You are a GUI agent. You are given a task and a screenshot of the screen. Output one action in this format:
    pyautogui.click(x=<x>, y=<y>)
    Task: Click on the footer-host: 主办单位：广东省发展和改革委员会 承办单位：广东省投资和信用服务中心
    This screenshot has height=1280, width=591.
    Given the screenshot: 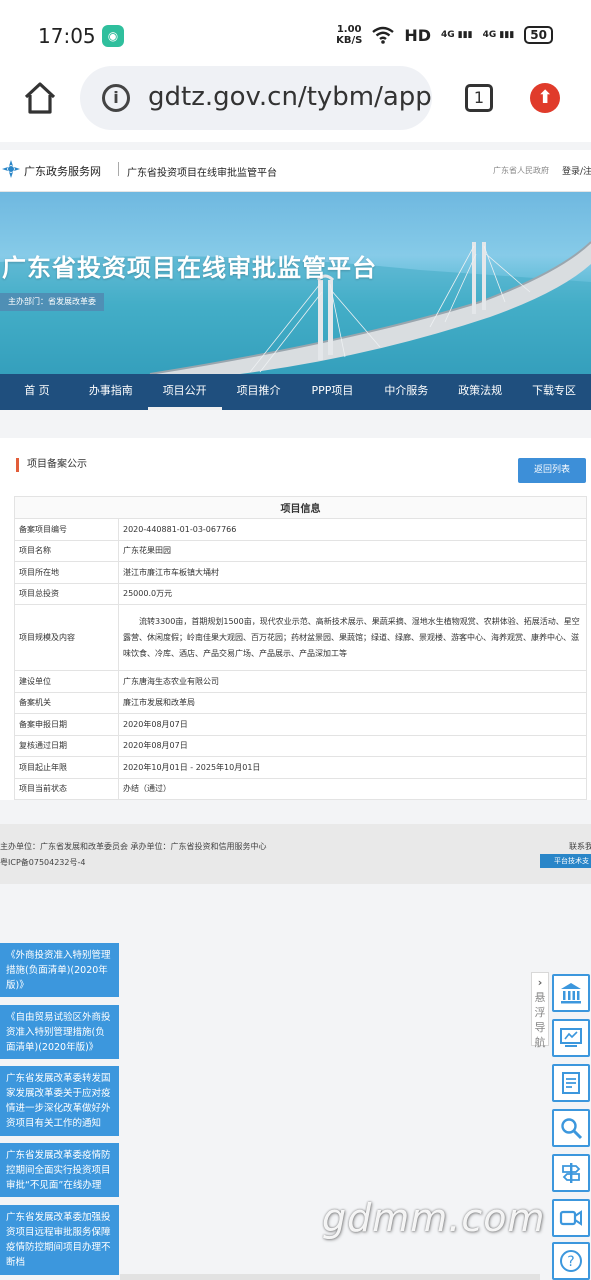 What is the action you would take?
    pyautogui.click(x=133, y=846)
    